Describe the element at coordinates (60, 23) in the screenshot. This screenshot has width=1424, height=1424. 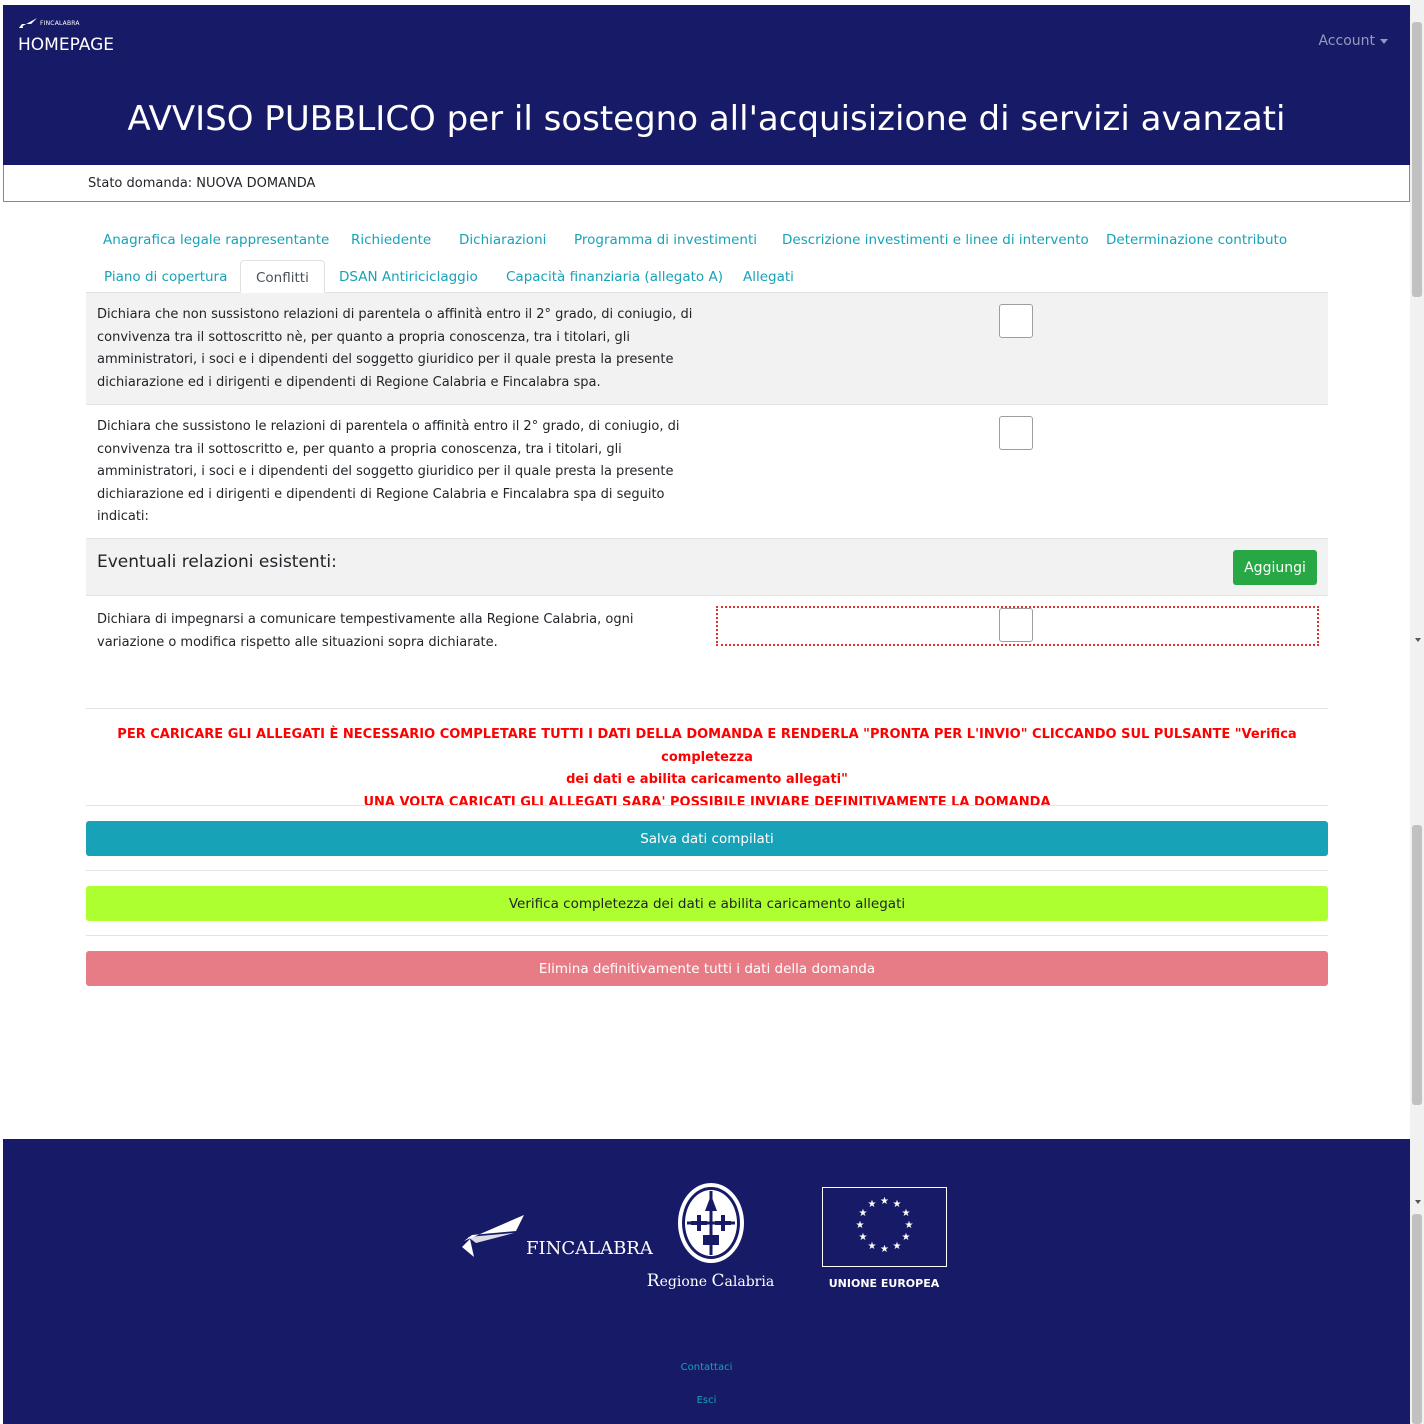
I see `brand-small-text: FINCALABRA` at that location.